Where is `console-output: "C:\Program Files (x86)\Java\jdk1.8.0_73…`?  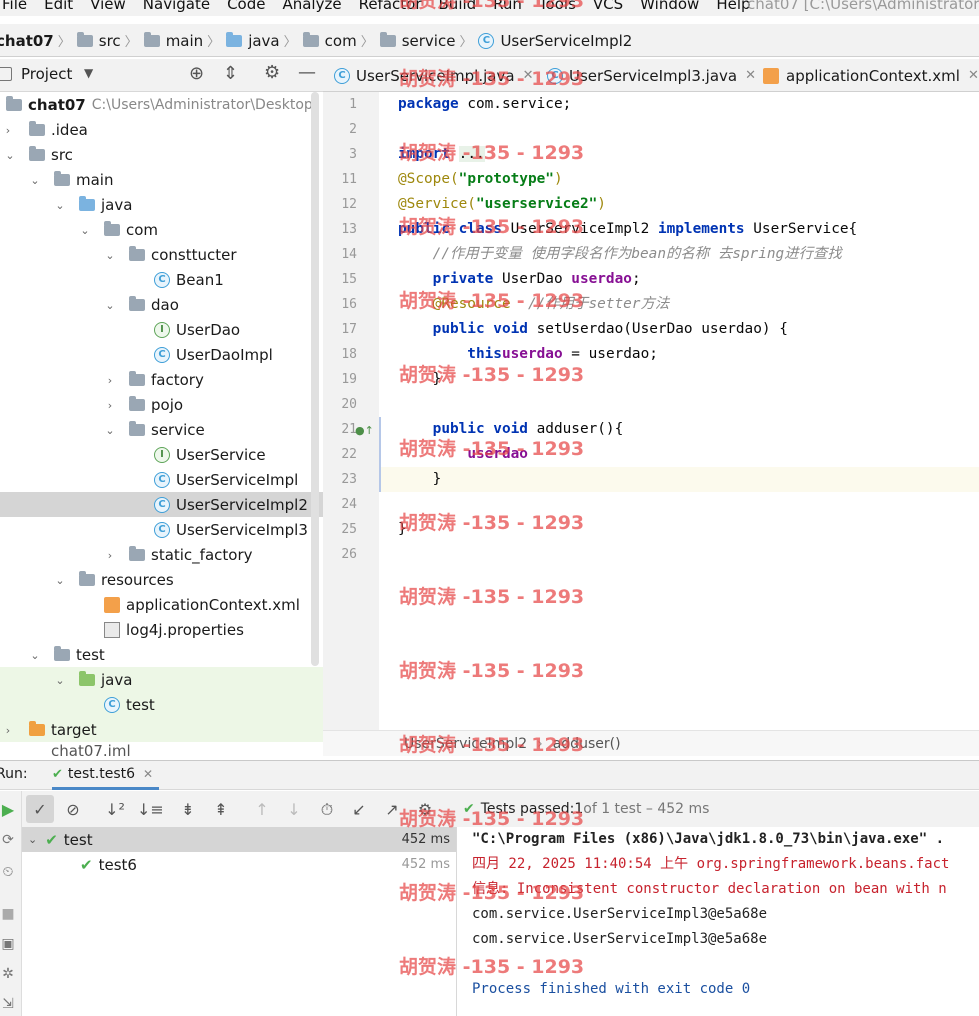 console-output: "C:\Program Files (x86)\Java\jdk1.8.0_73… is located at coordinates (718, 921).